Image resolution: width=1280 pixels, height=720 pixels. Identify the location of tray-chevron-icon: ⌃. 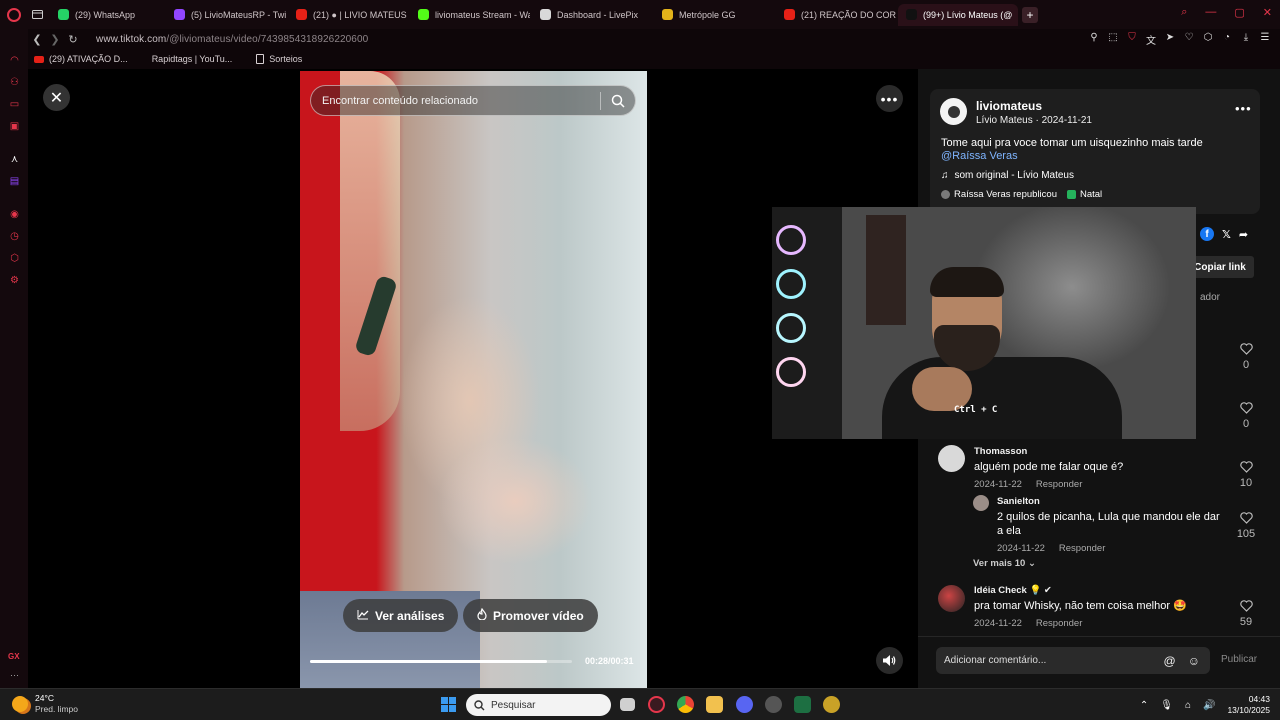
(1144, 705).